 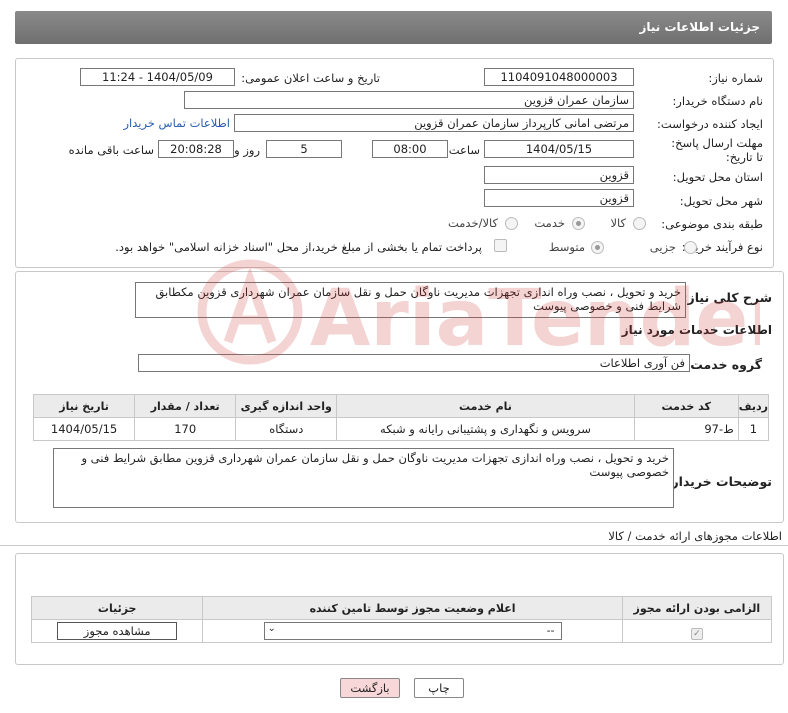 What do you see at coordinates (271, 628) in the screenshot?
I see `chevron-down-icon: ⌄` at bounding box center [271, 628].